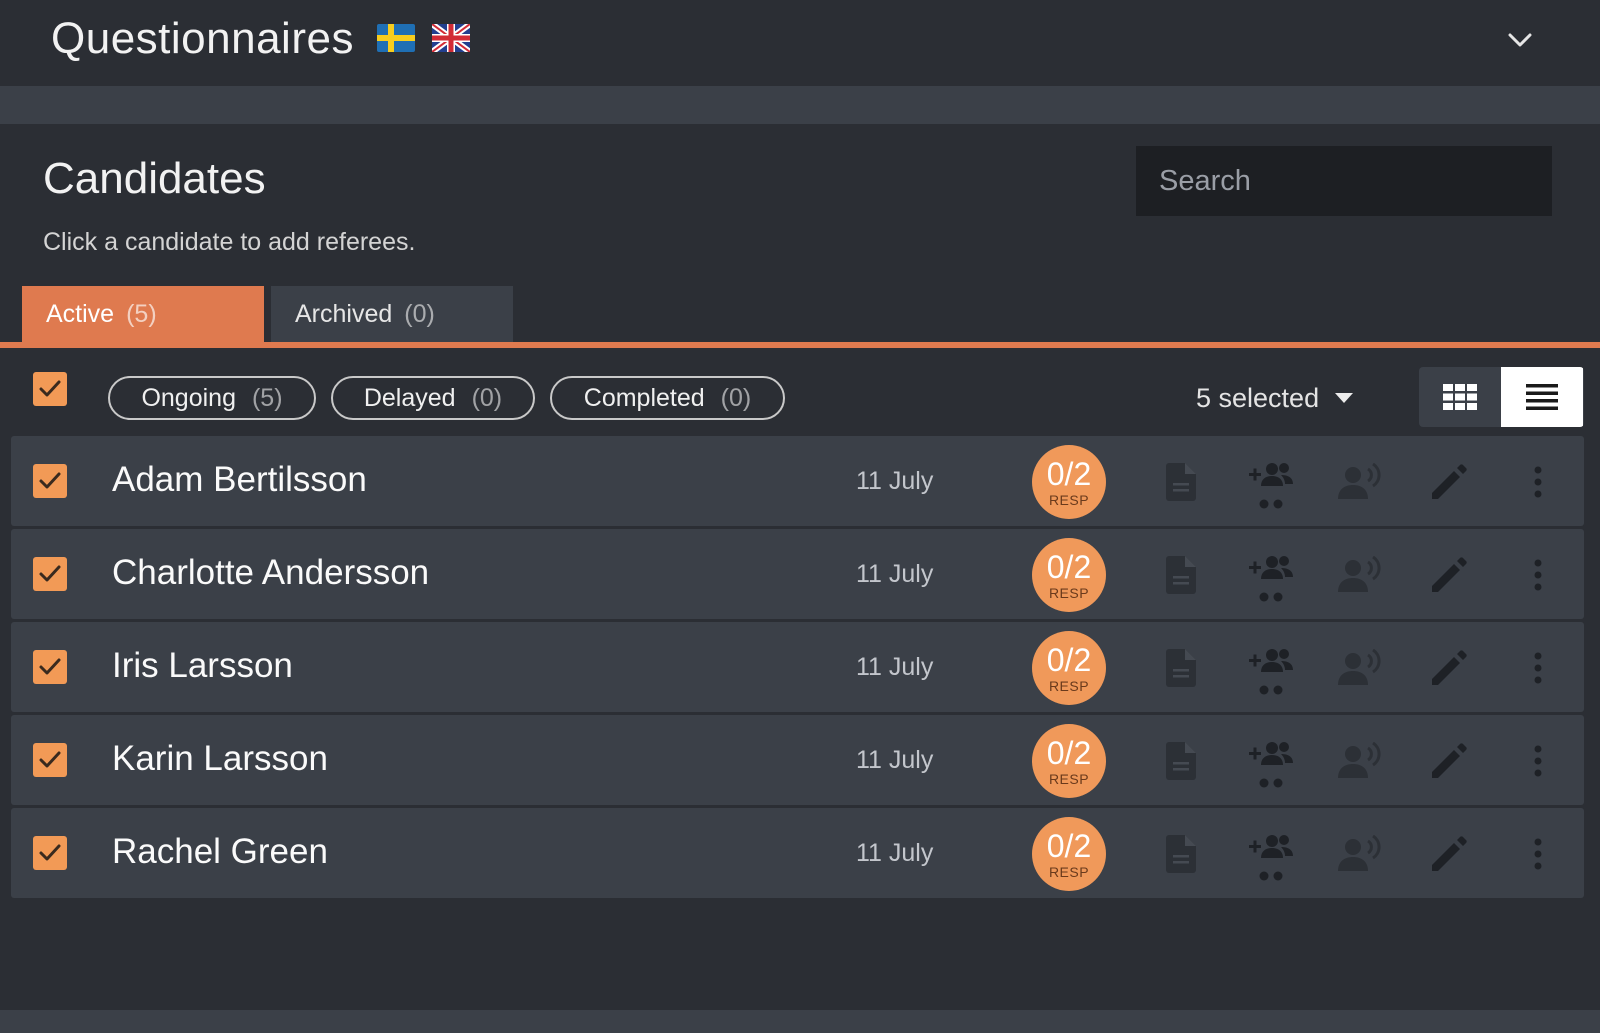 The image size is (1600, 1033). Describe the element at coordinates (271, 572) in the screenshot. I see `candidate-name: Charlotte Andersson` at that location.